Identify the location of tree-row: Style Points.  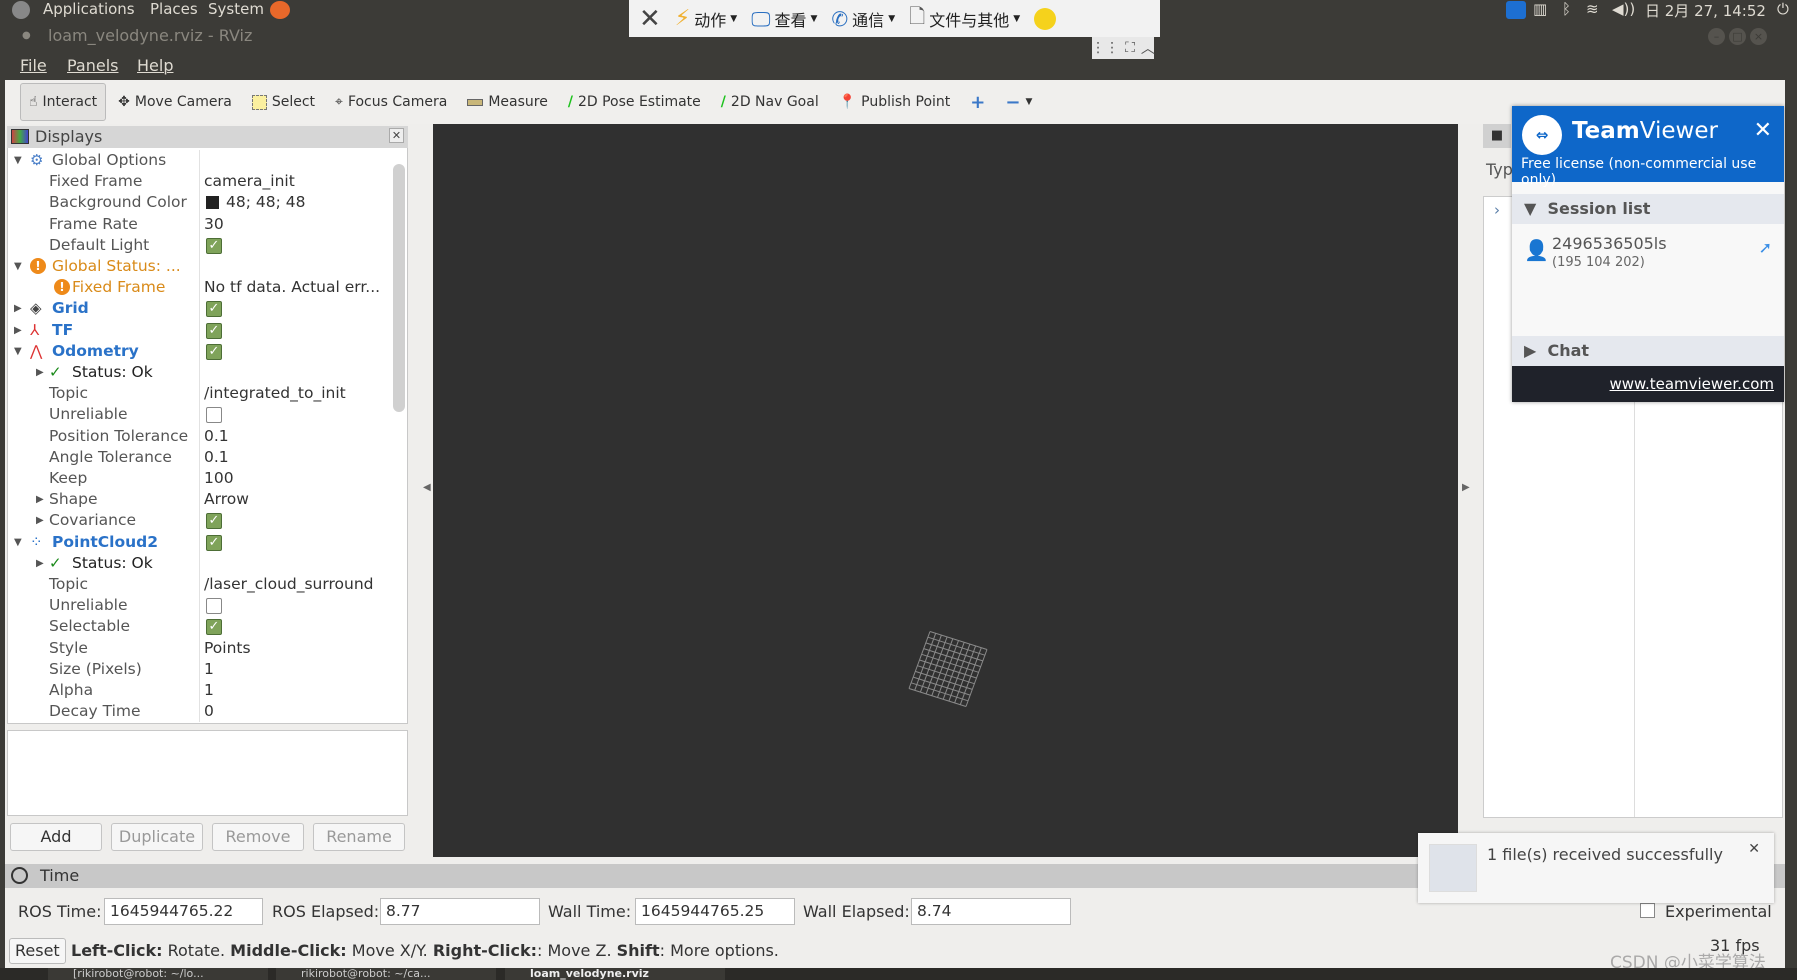
(200, 648).